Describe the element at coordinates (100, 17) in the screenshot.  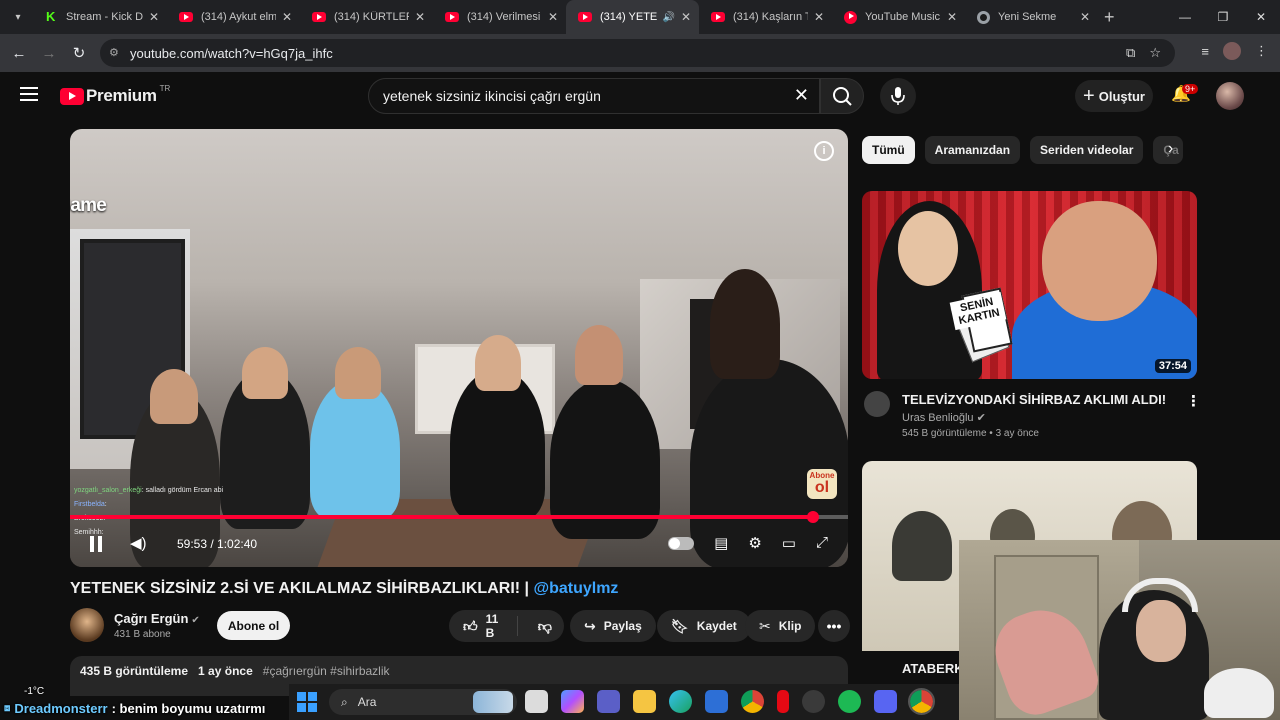
I see `tab-1: K Stream - Kick Da ✕` at that location.